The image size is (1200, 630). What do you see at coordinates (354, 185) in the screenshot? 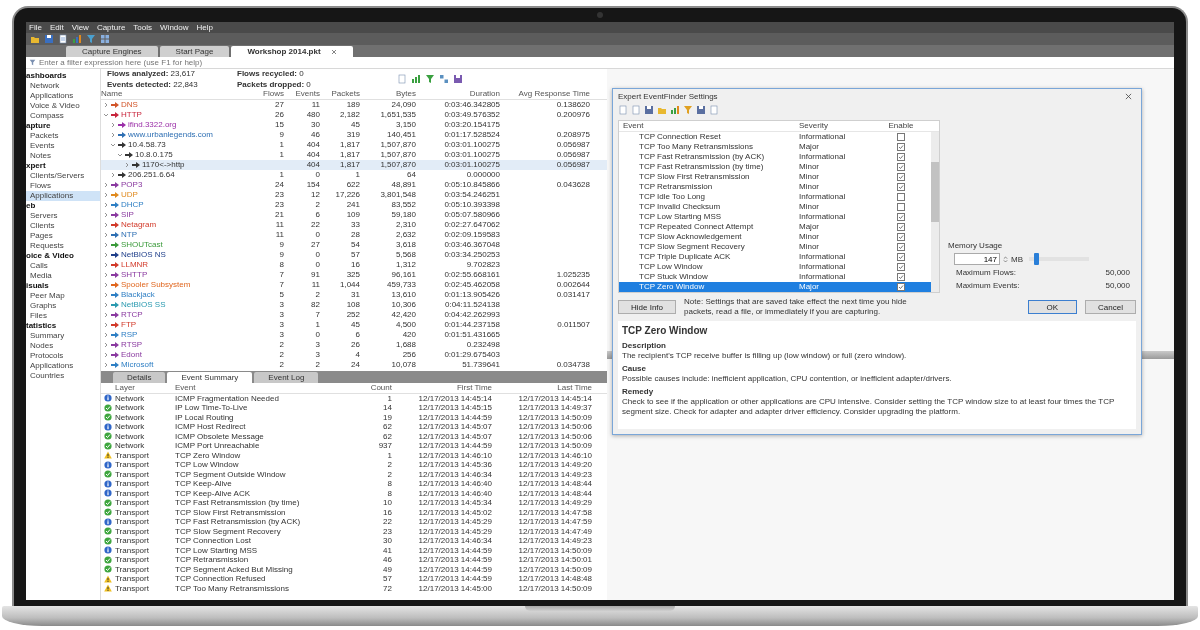
I see `table-row: POP3 24 154 622 48,891 0:05:10.845866 0.043628` at bounding box center [354, 185].